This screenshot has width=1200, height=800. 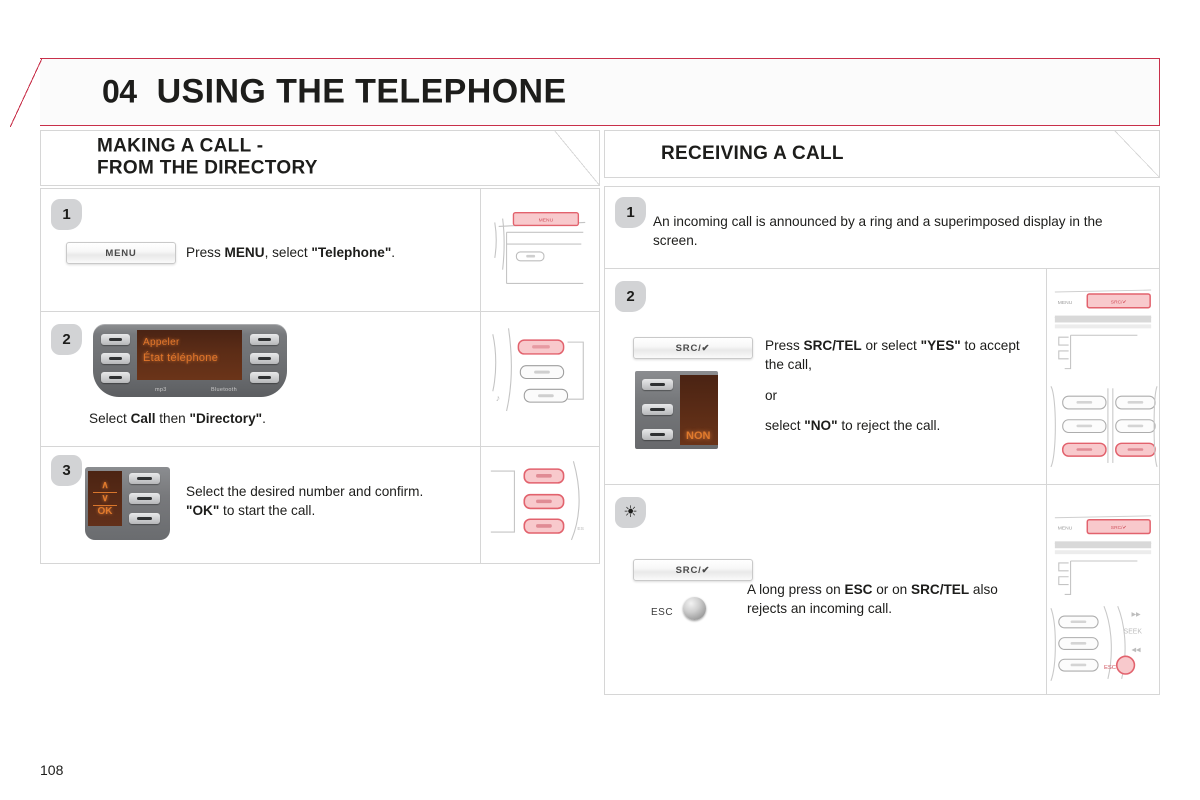 What do you see at coordinates (226, 418) in the screenshot?
I see `text-emphasis: "Directory"` at bounding box center [226, 418].